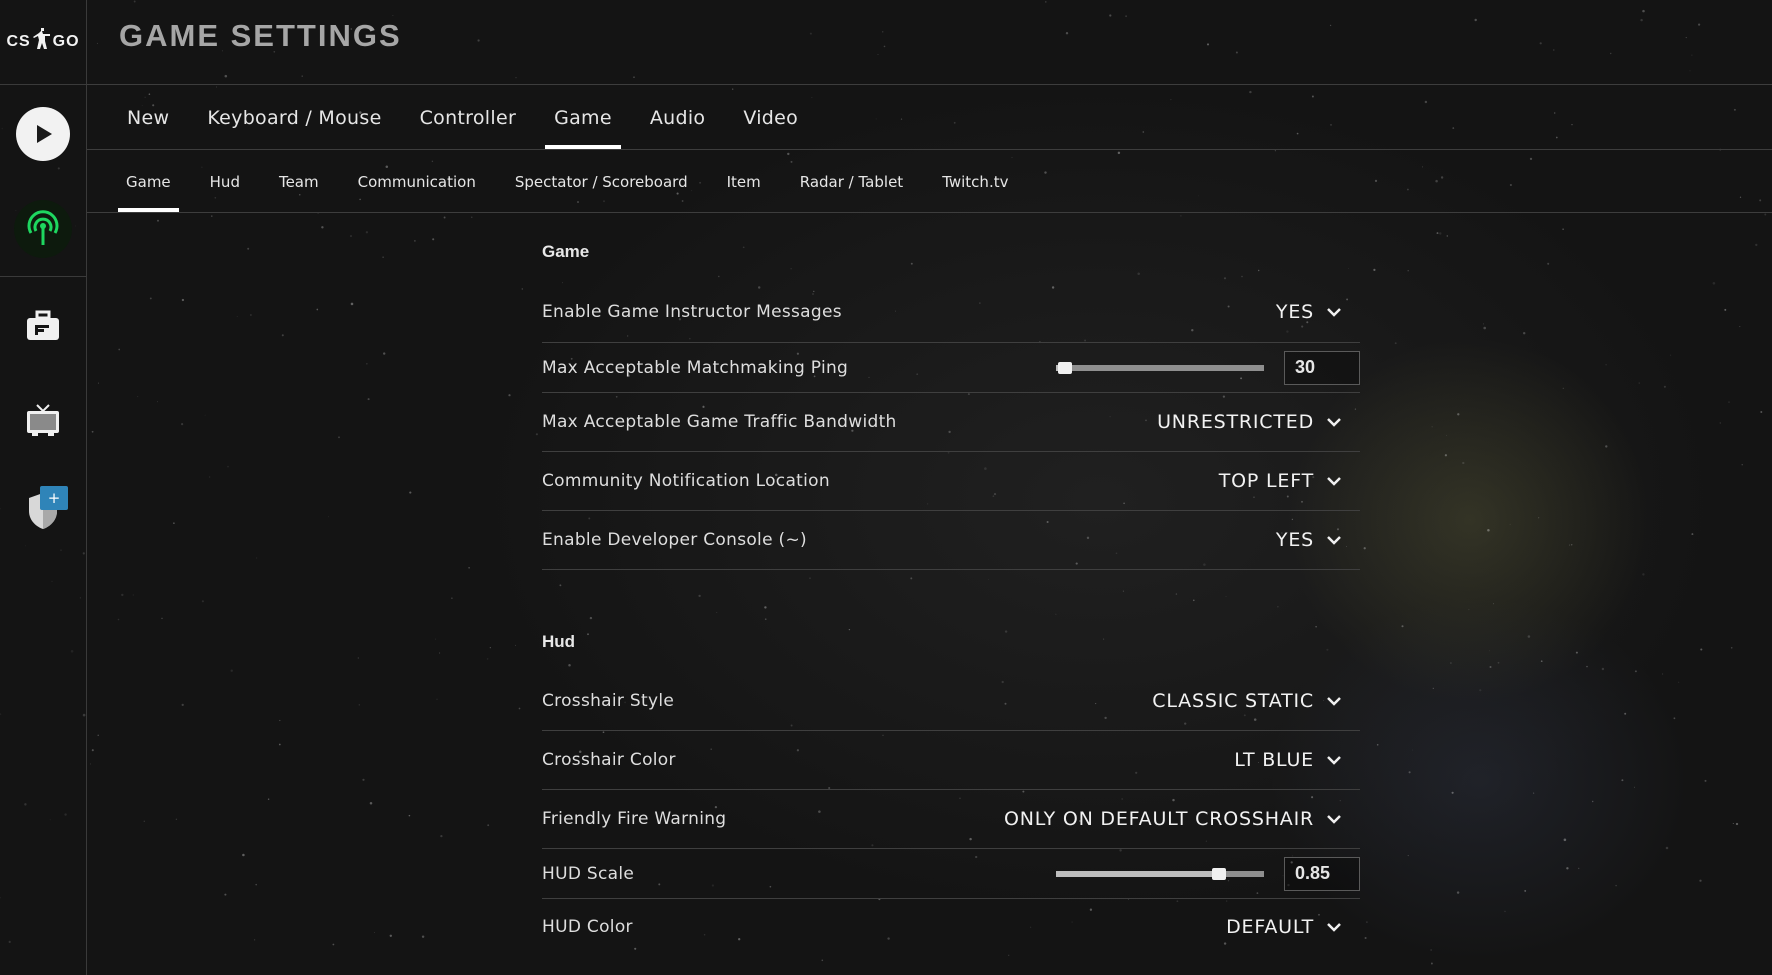 The width and height of the screenshot is (1772, 975). I want to click on watch-button, so click(43, 422).